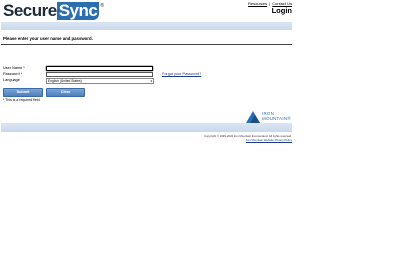  Describe the element at coordinates (151, 80) in the screenshot. I see `chevron-down-icon: ▾` at that location.